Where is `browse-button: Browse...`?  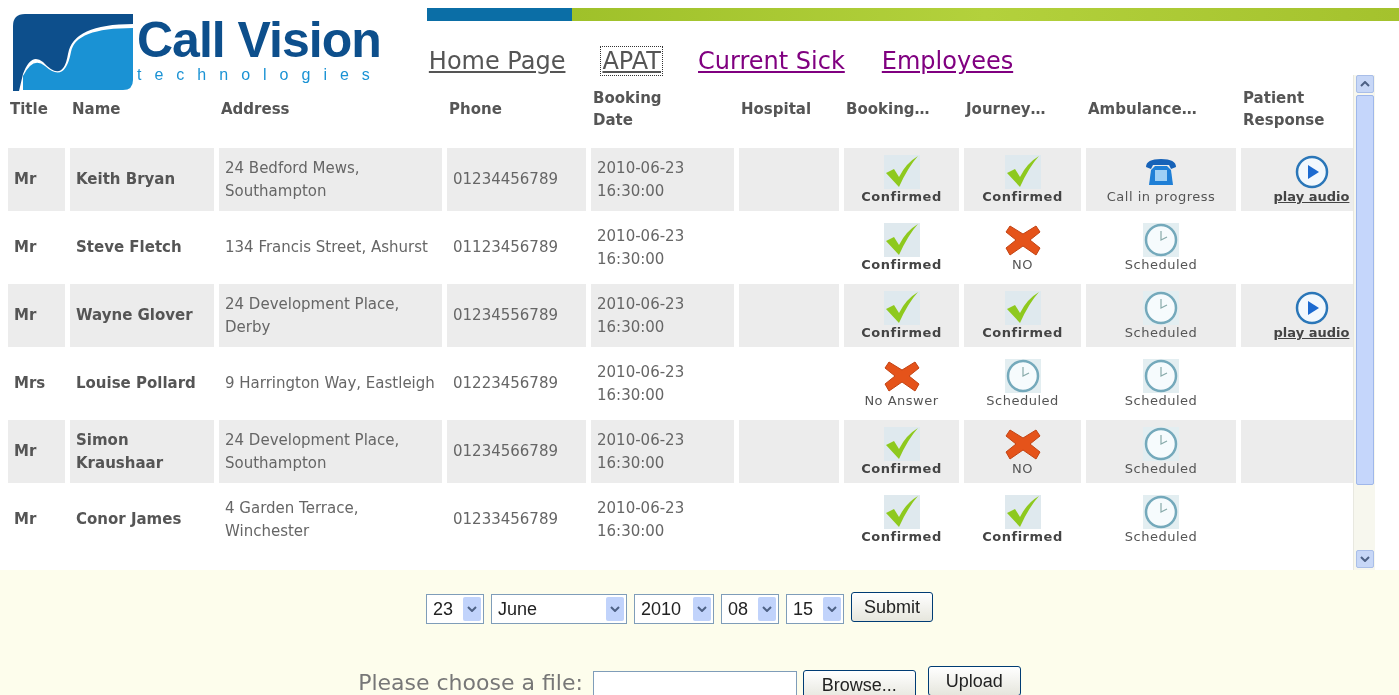
browse-button: Browse... is located at coordinates (859, 682).